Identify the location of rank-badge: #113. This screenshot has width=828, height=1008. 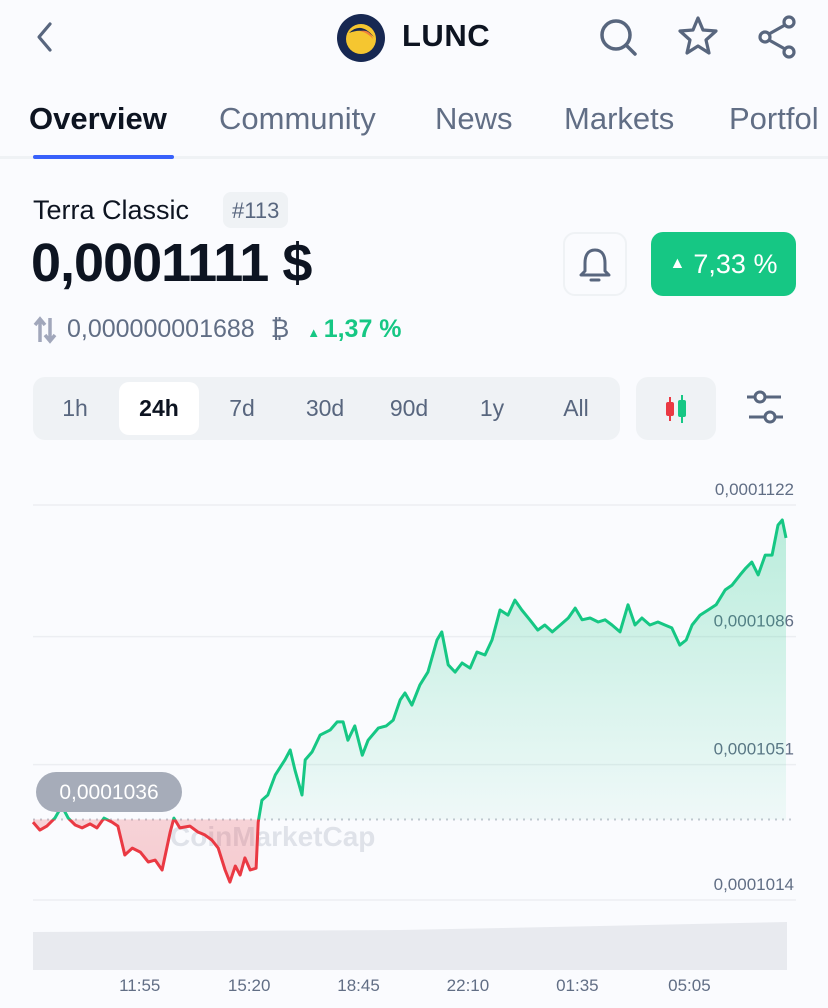
(256, 210).